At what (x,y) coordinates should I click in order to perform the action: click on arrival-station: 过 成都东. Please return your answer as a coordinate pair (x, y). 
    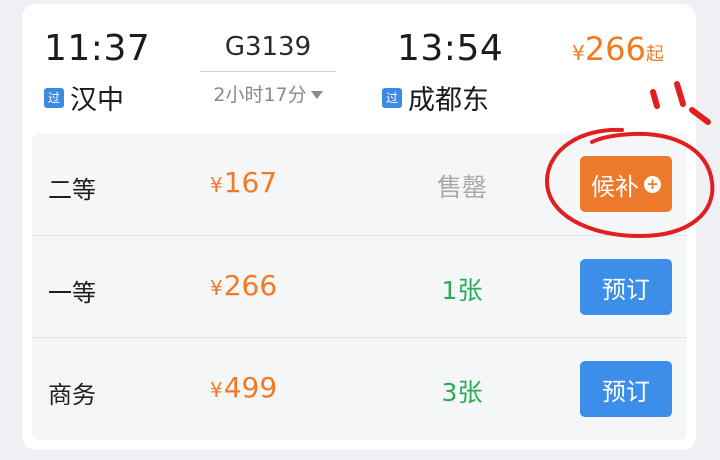
    Looking at the image, I should click on (435, 97).